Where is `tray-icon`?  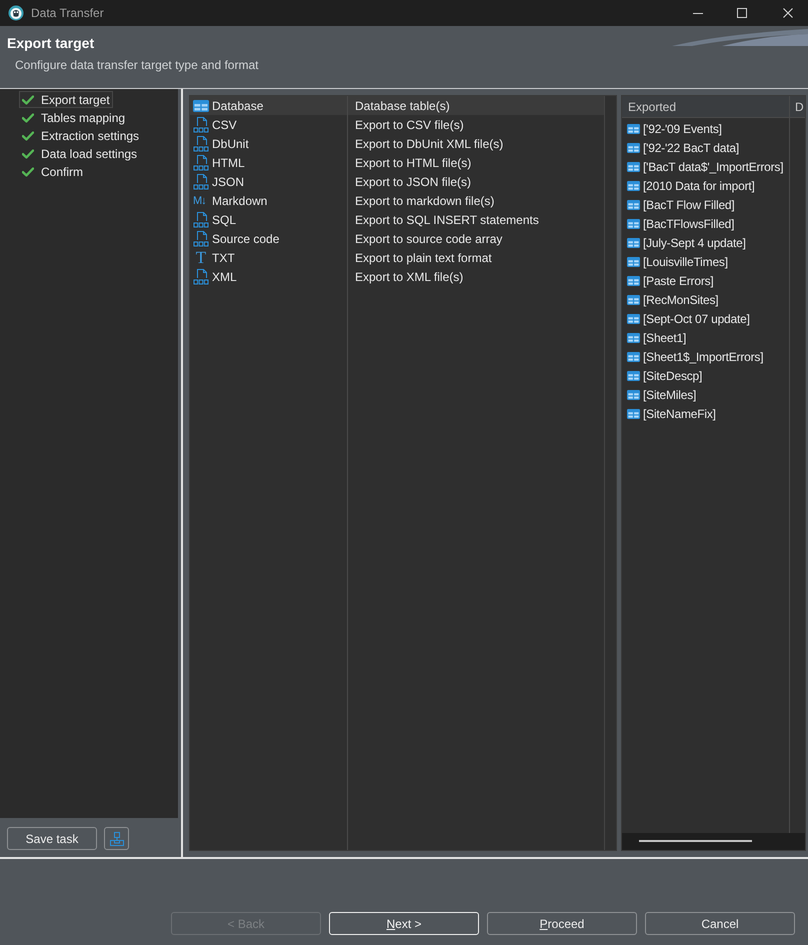
tray-icon is located at coordinates (117, 839).